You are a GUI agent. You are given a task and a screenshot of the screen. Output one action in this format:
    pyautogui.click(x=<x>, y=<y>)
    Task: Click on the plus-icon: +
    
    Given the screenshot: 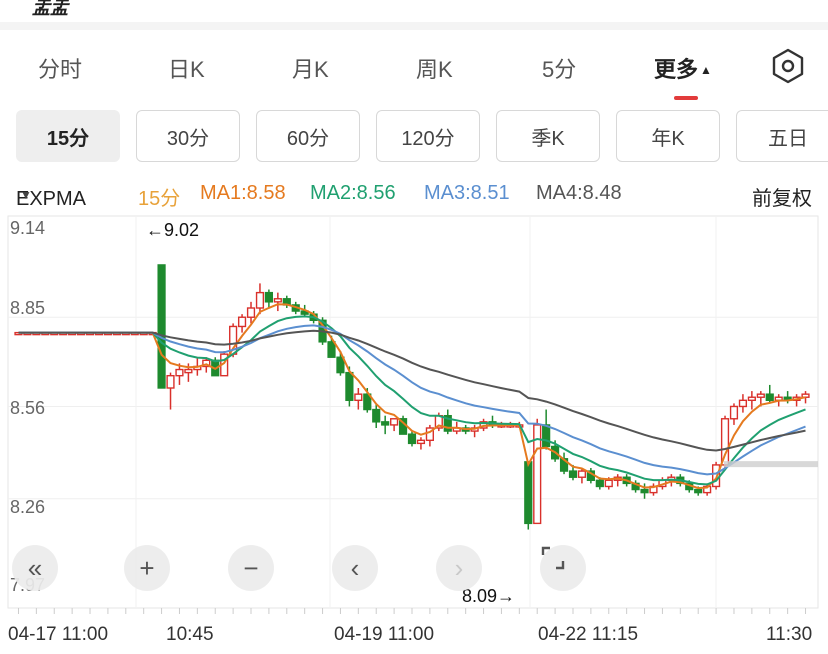 What is the action you would take?
    pyautogui.click(x=147, y=567)
    